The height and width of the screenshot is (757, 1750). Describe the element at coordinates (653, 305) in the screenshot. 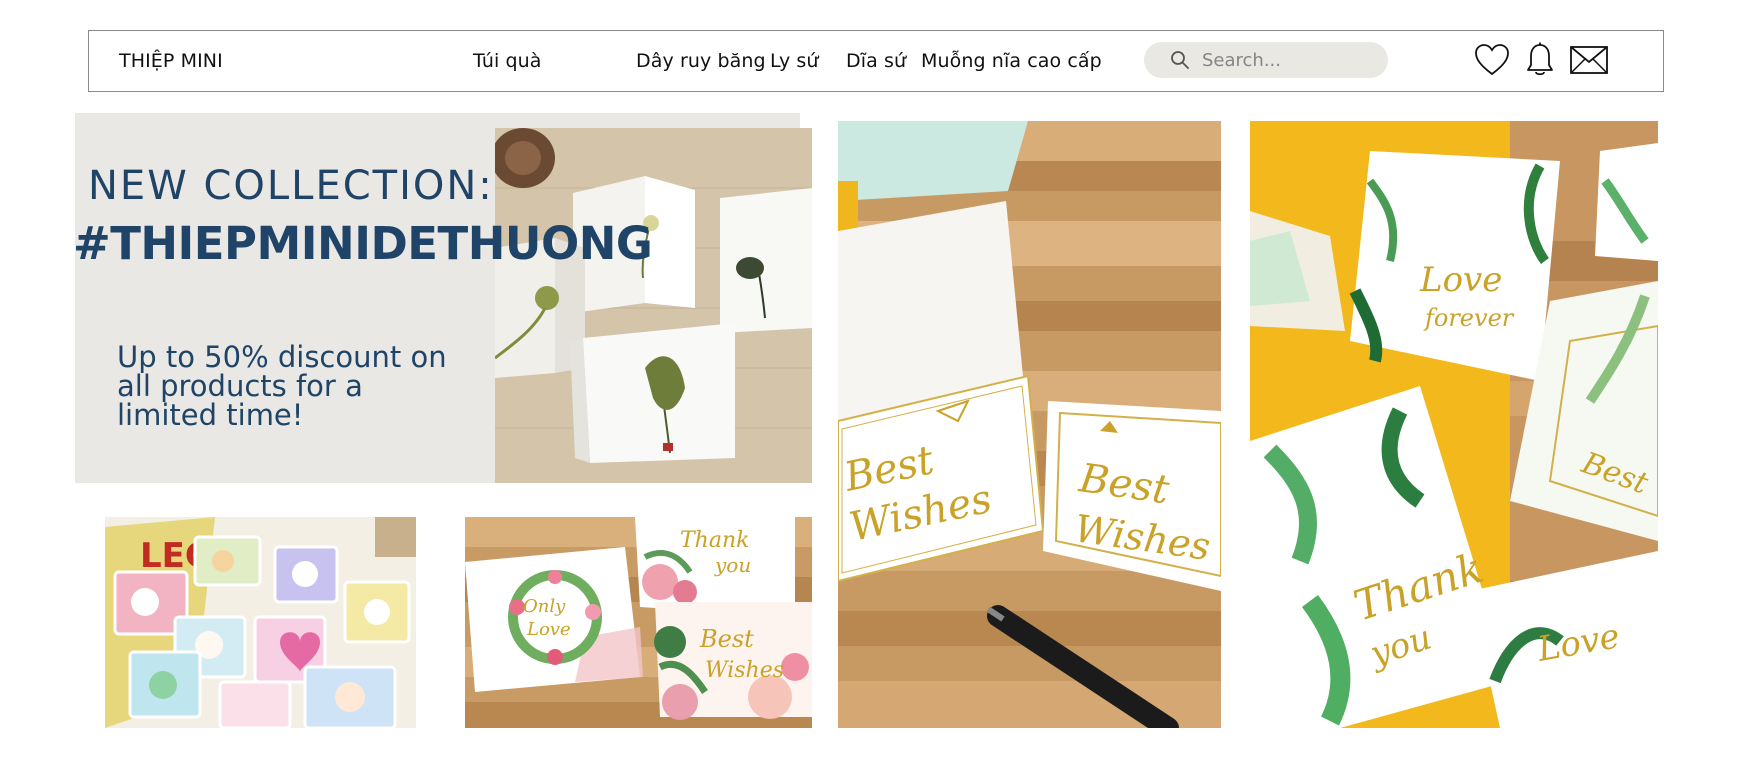

I see `hero-photo-mini-cards` at that location.